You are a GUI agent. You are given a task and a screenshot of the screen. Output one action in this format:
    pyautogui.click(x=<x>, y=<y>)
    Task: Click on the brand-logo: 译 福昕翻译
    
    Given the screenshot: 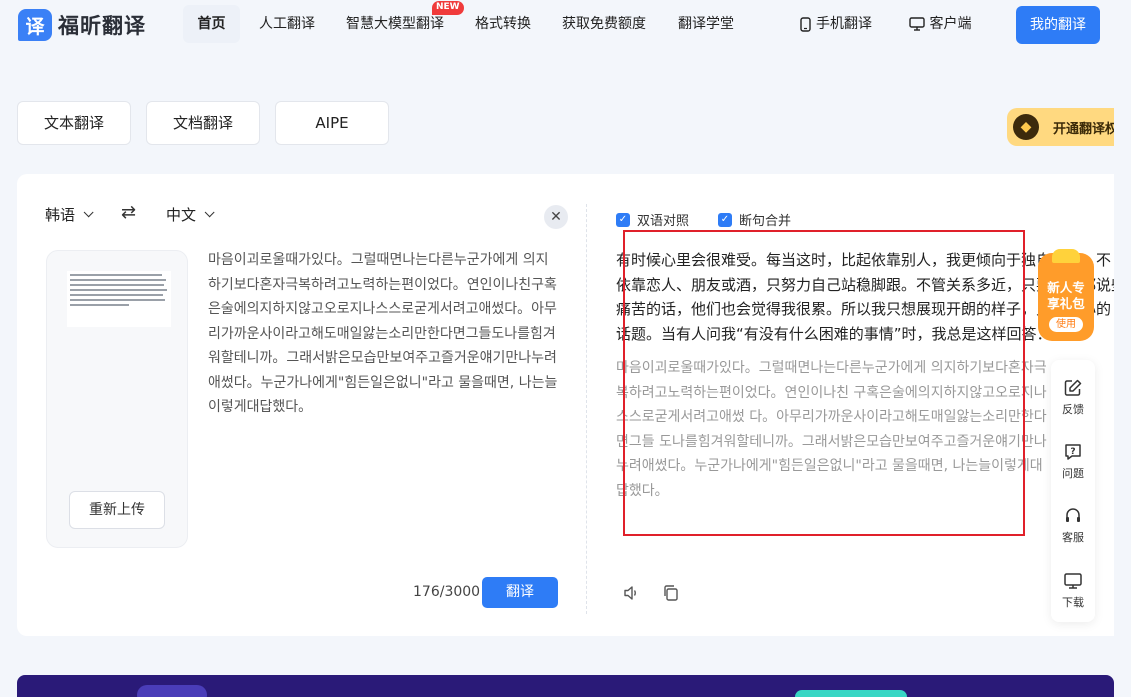 What is the action you would take?
    pyautogui.click(x=82, y=25)
    